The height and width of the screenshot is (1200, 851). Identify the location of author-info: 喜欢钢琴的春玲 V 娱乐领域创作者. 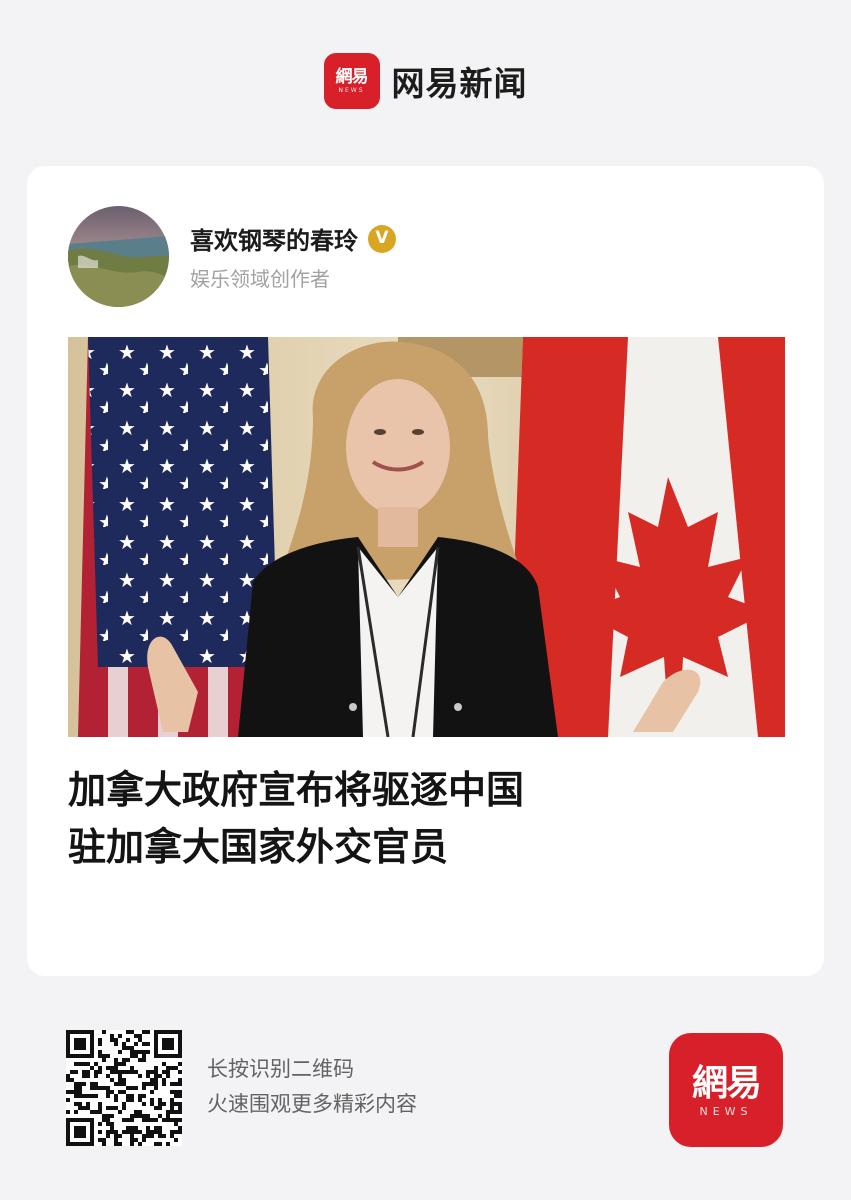
(293, 256).